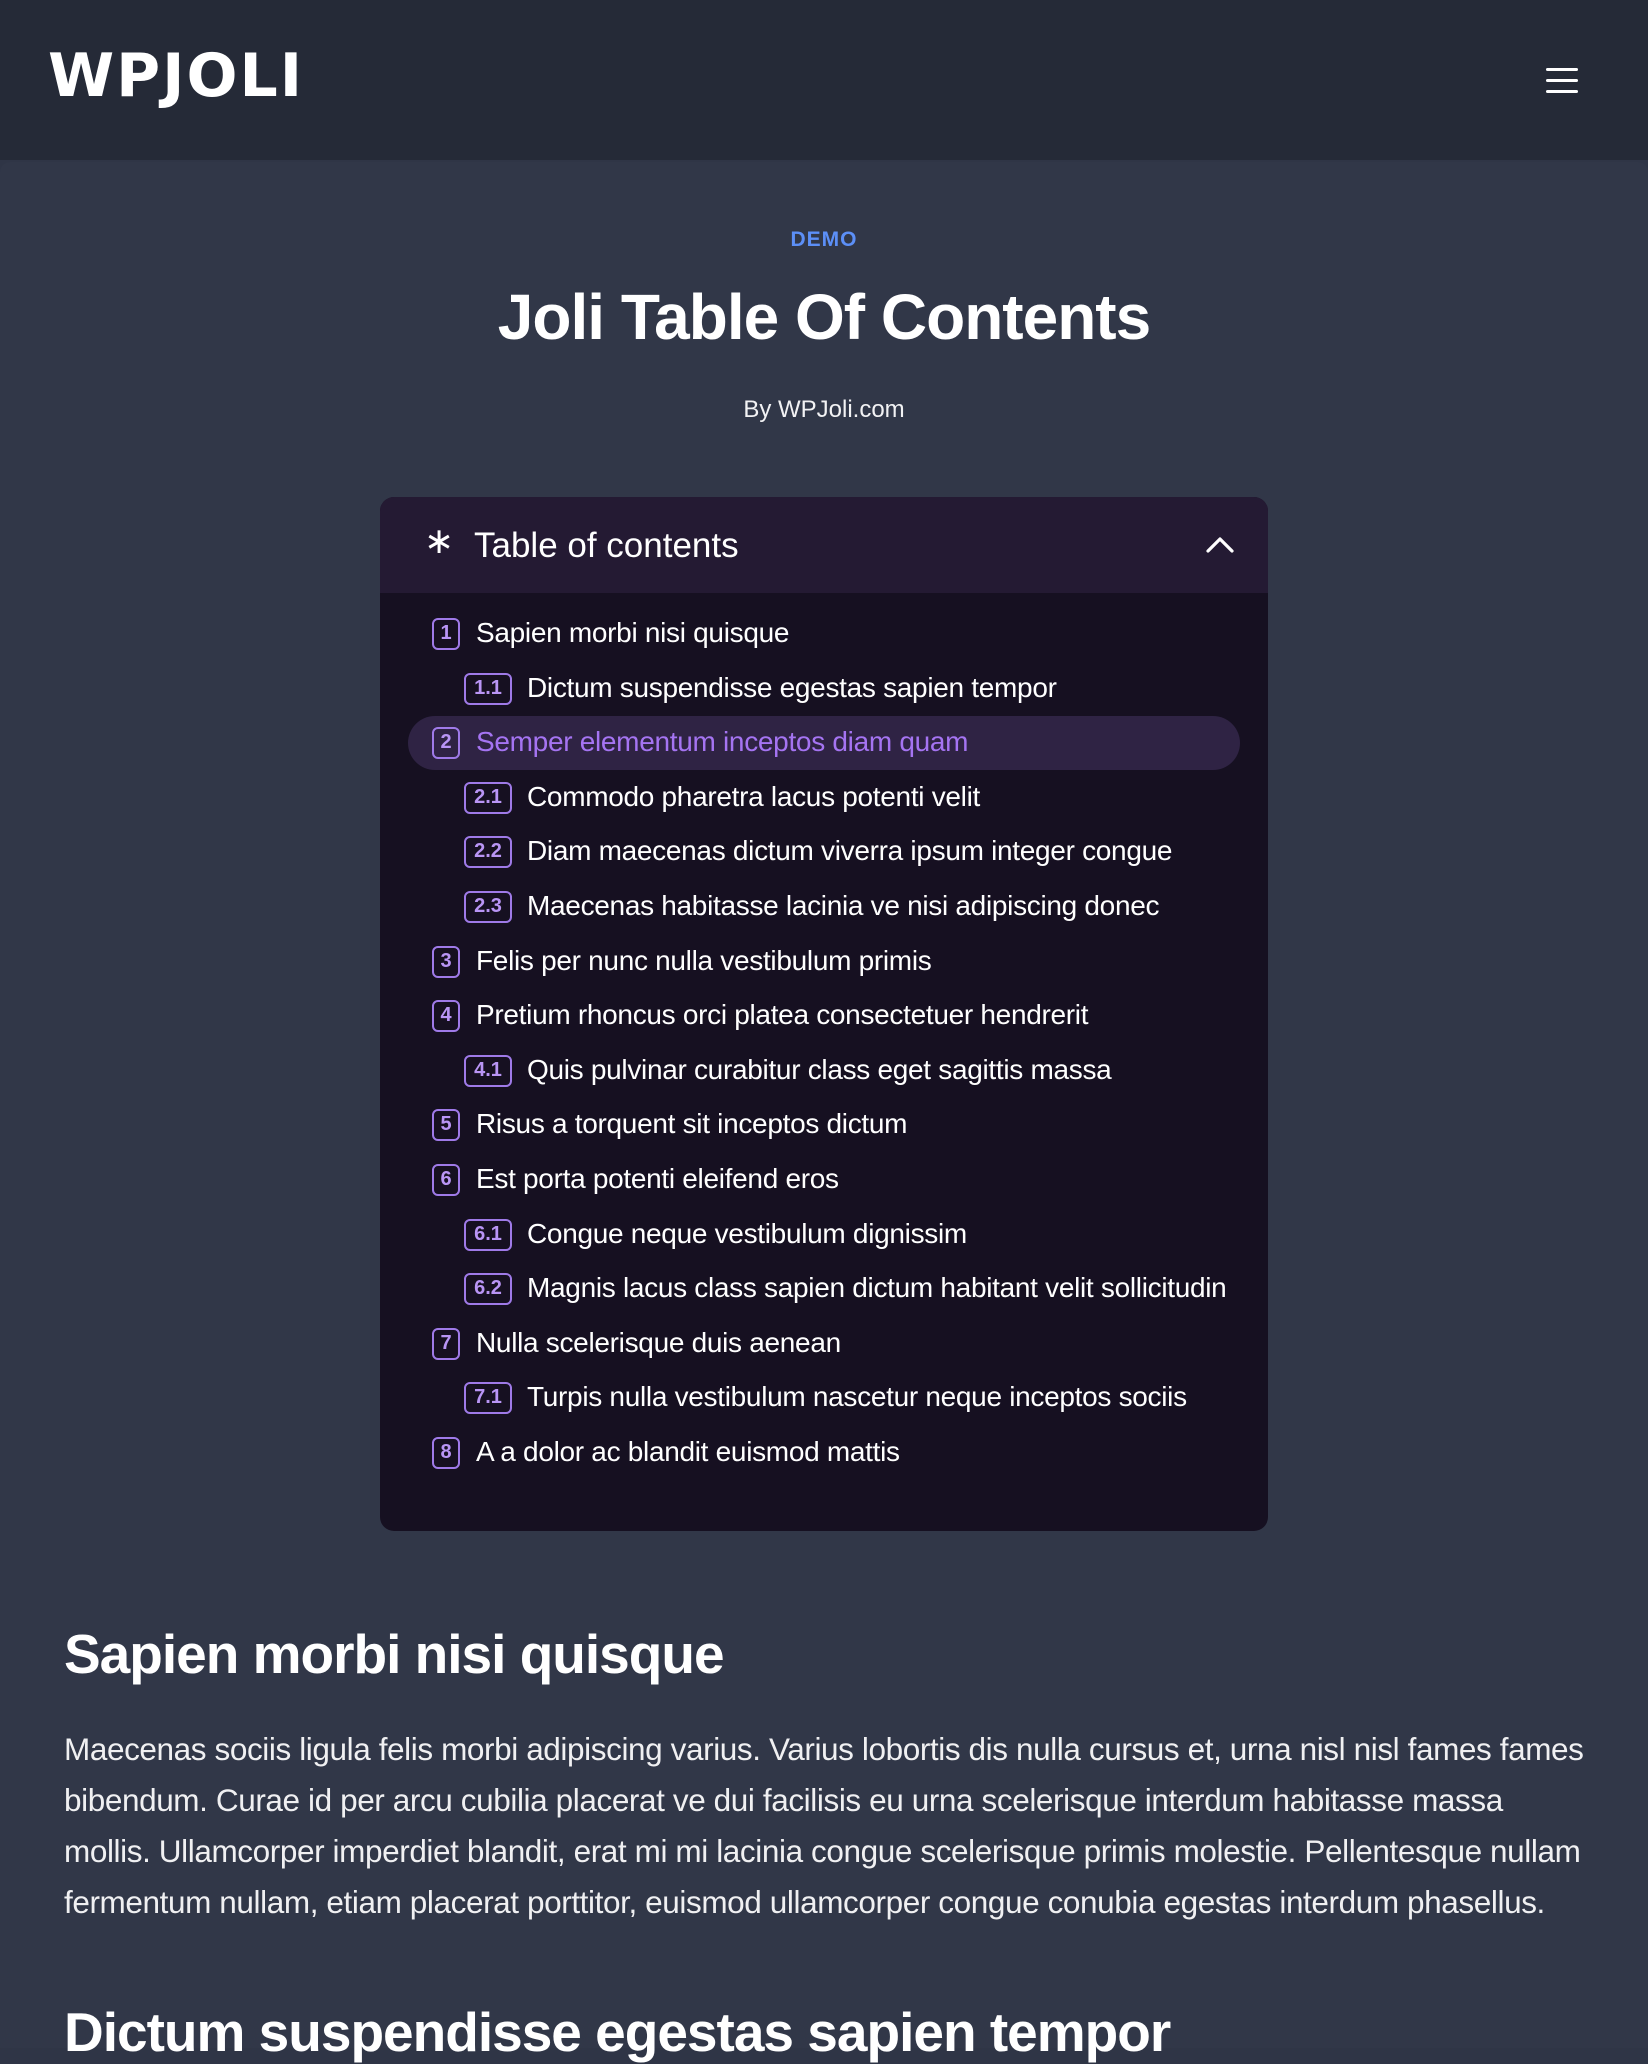 This screenshot has height=2064, width=1648. What do you see at coordinates (446, 1453) in the screenshot?
I see `toc-item-number: 8` at bounding box center [446, 1453].